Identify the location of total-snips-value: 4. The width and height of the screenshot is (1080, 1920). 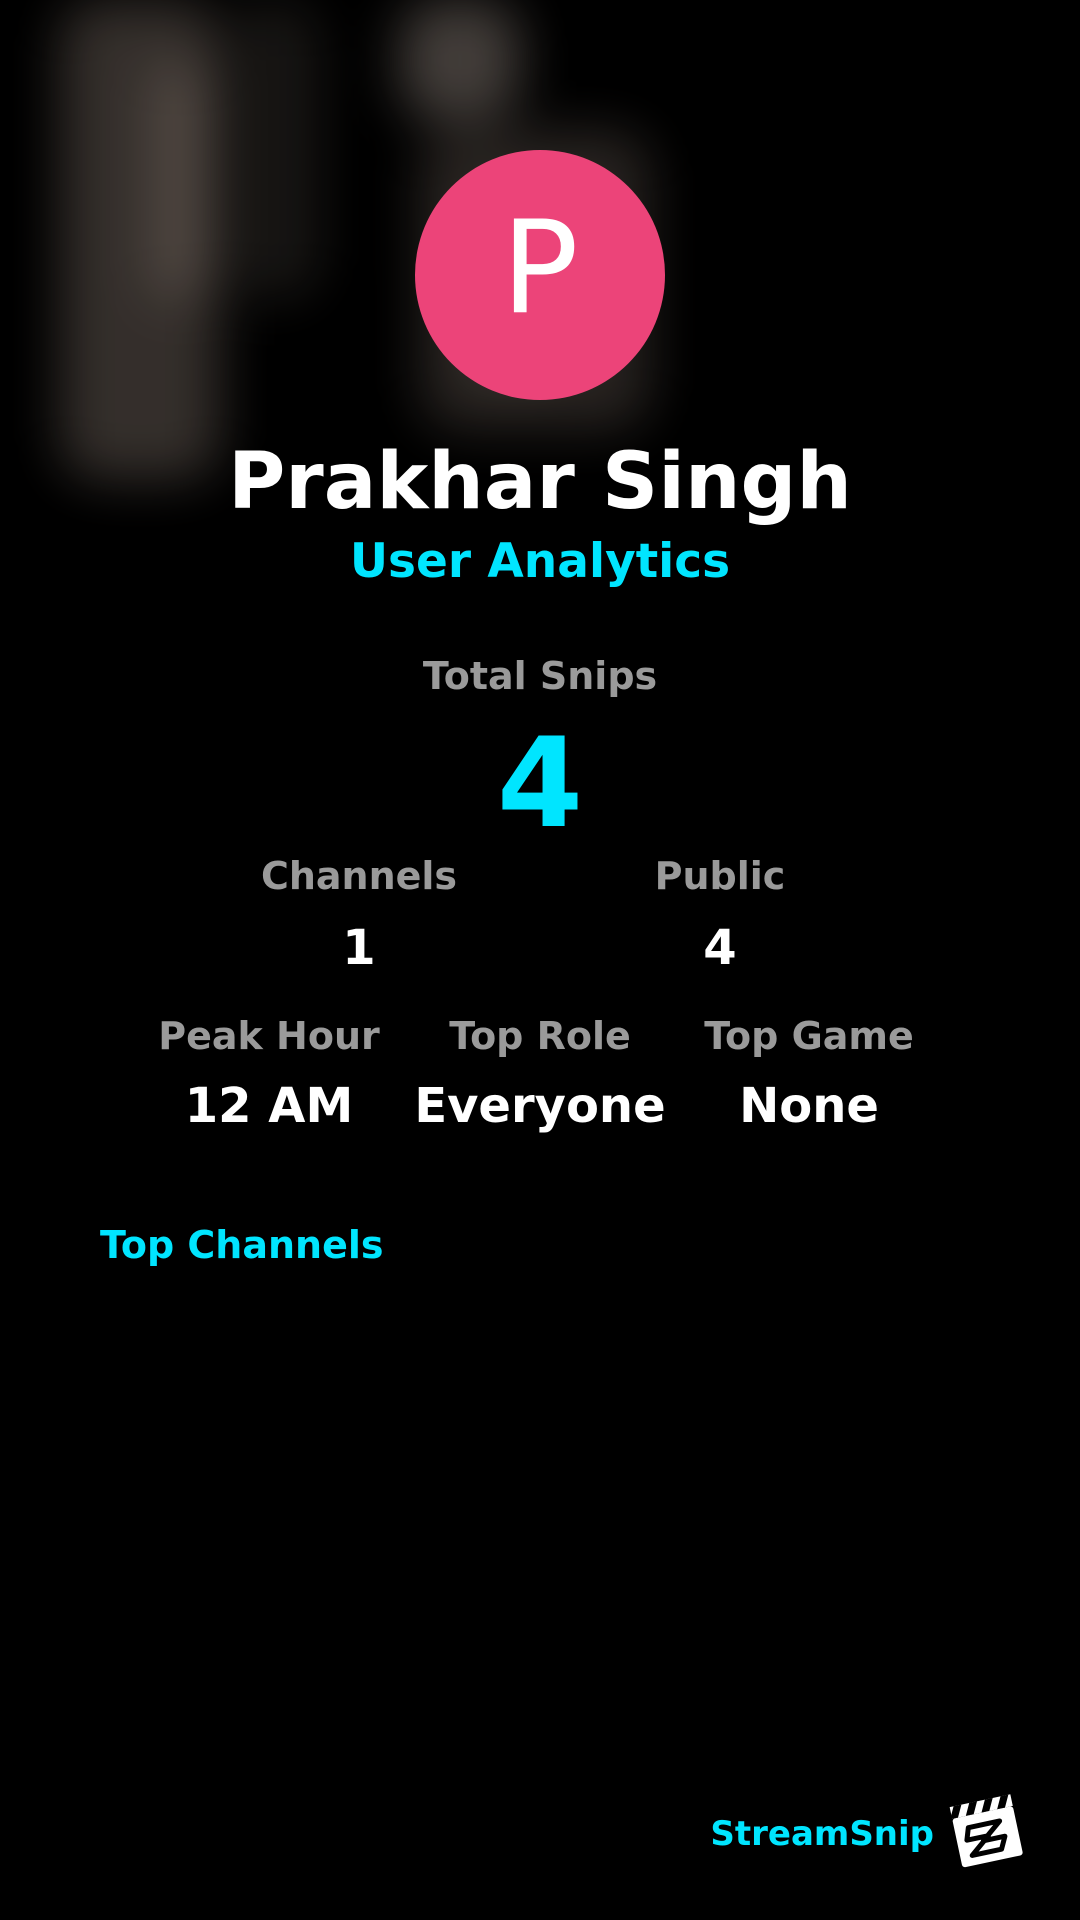
(540, 784).